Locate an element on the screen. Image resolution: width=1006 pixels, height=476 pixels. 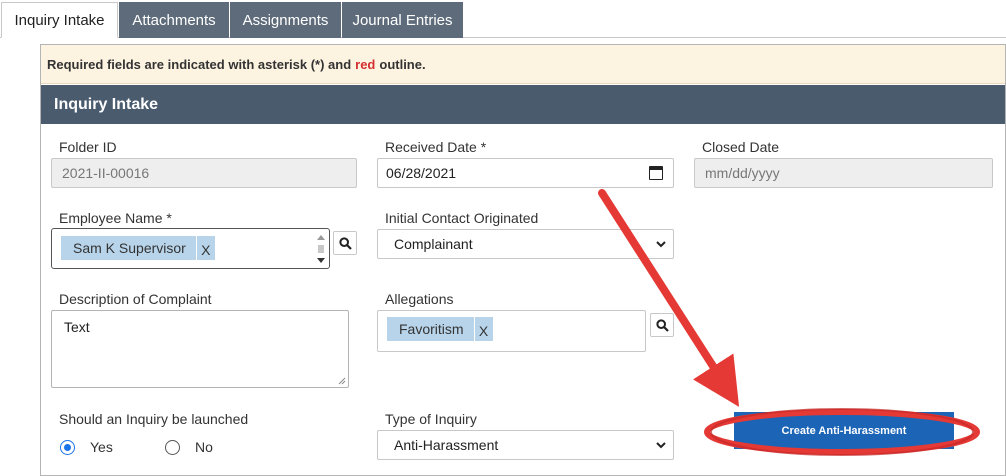
initial-contact-value: Complainant is located at coordinates (433, 244).